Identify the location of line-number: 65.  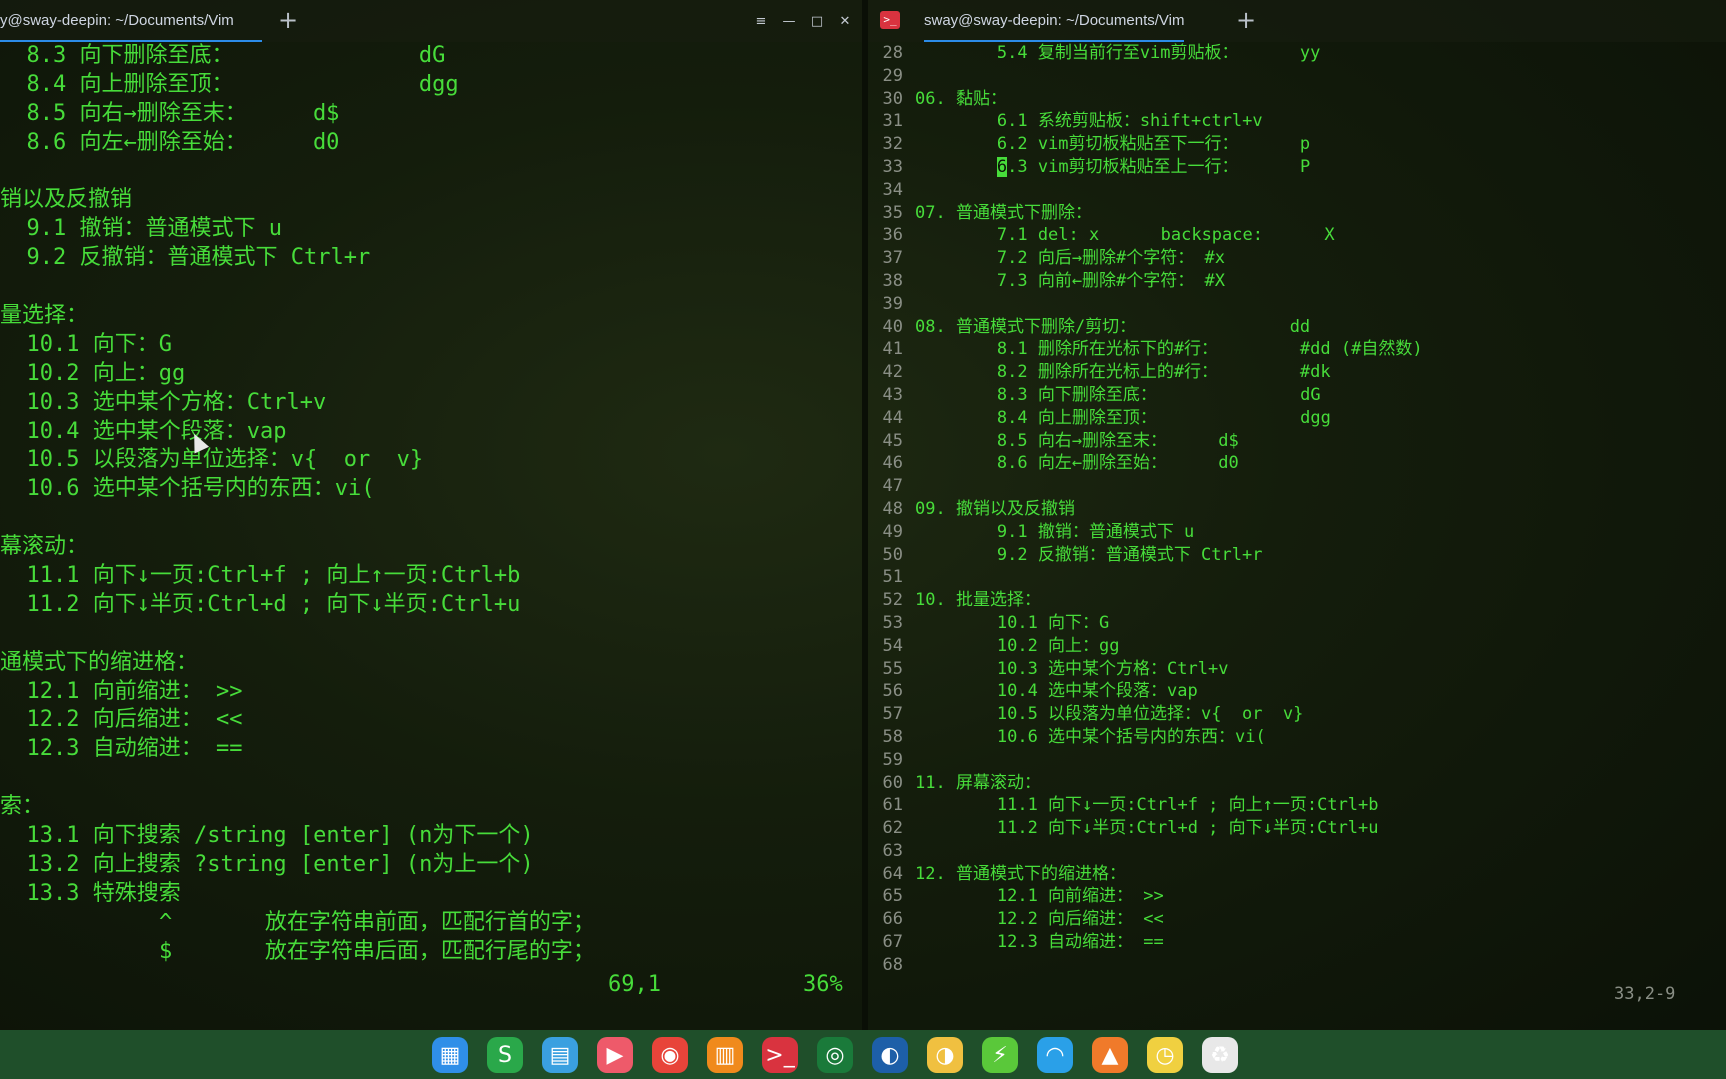
(892, 896).